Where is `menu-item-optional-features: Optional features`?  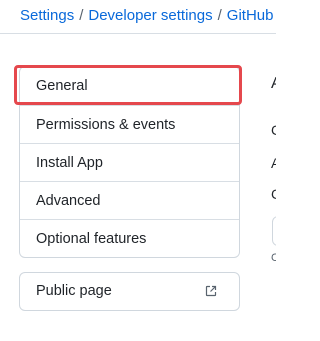
menu-item-optional-features: Optional features is located at coordinates (129, 238).